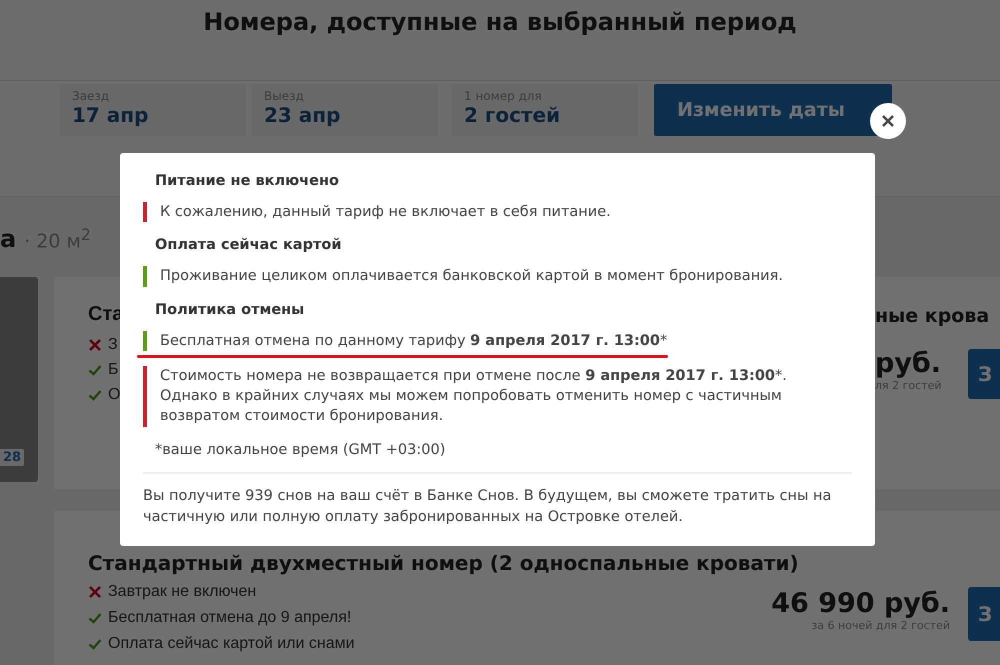 This screenshot has width=1000, height=665. I want to click on photo-placeholder: 28, so click(19, 379).